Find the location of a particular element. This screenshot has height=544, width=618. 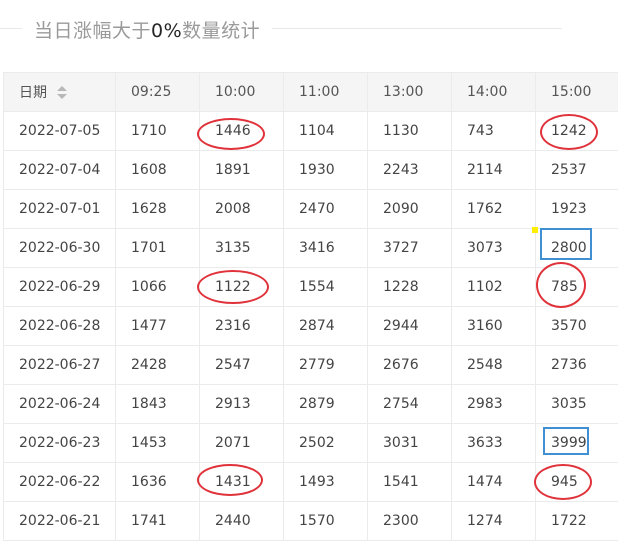

table-row: 2022-07-05 1710 1446 1104 1130 743 1242 is located at coordinates (310, 131).